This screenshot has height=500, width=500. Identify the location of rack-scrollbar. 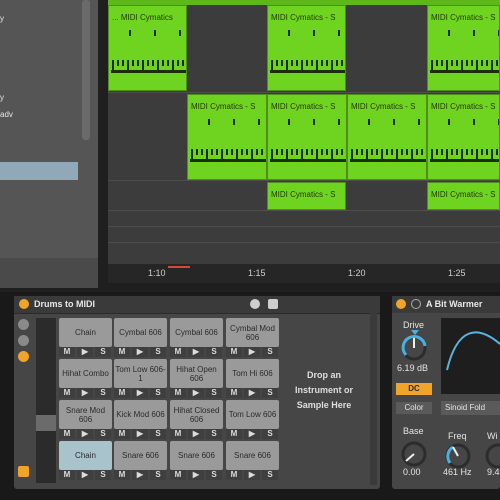
(373, 392).